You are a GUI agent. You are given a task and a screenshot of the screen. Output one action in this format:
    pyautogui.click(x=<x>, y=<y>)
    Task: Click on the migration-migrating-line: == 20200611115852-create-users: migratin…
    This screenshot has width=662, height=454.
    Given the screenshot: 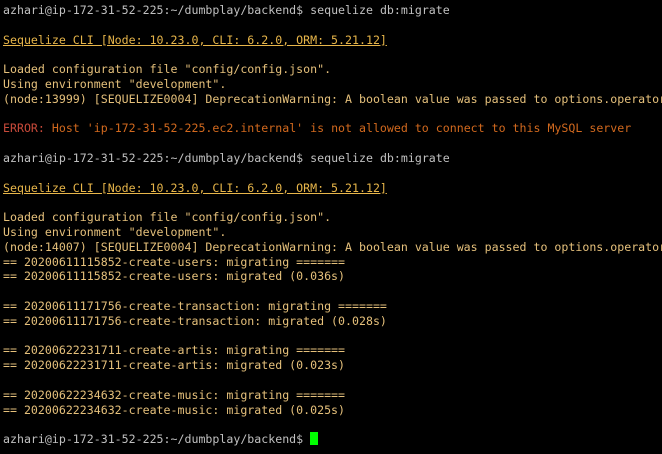 What is the action you would take?
    pyautogui.click(x=174, y=261)
    